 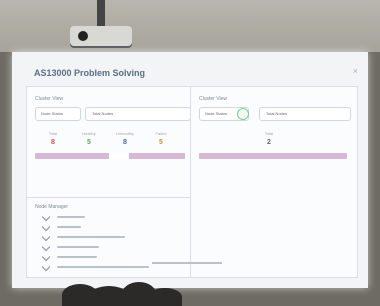 What do you see at coordinates (161, 142) in the screenshot?
I see `metric-value-failed: 5` at bounding box center [161, 142].